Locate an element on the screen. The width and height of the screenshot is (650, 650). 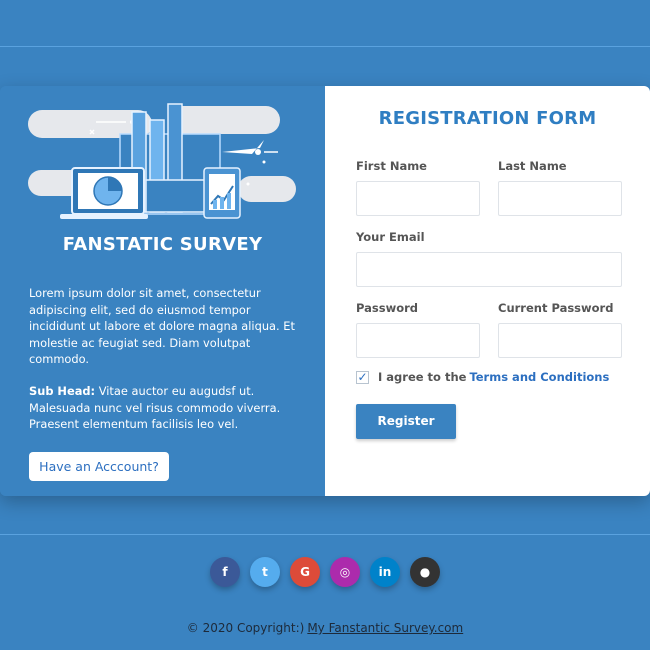
current-password-label: Current Password is located at coordinates (556, 308).